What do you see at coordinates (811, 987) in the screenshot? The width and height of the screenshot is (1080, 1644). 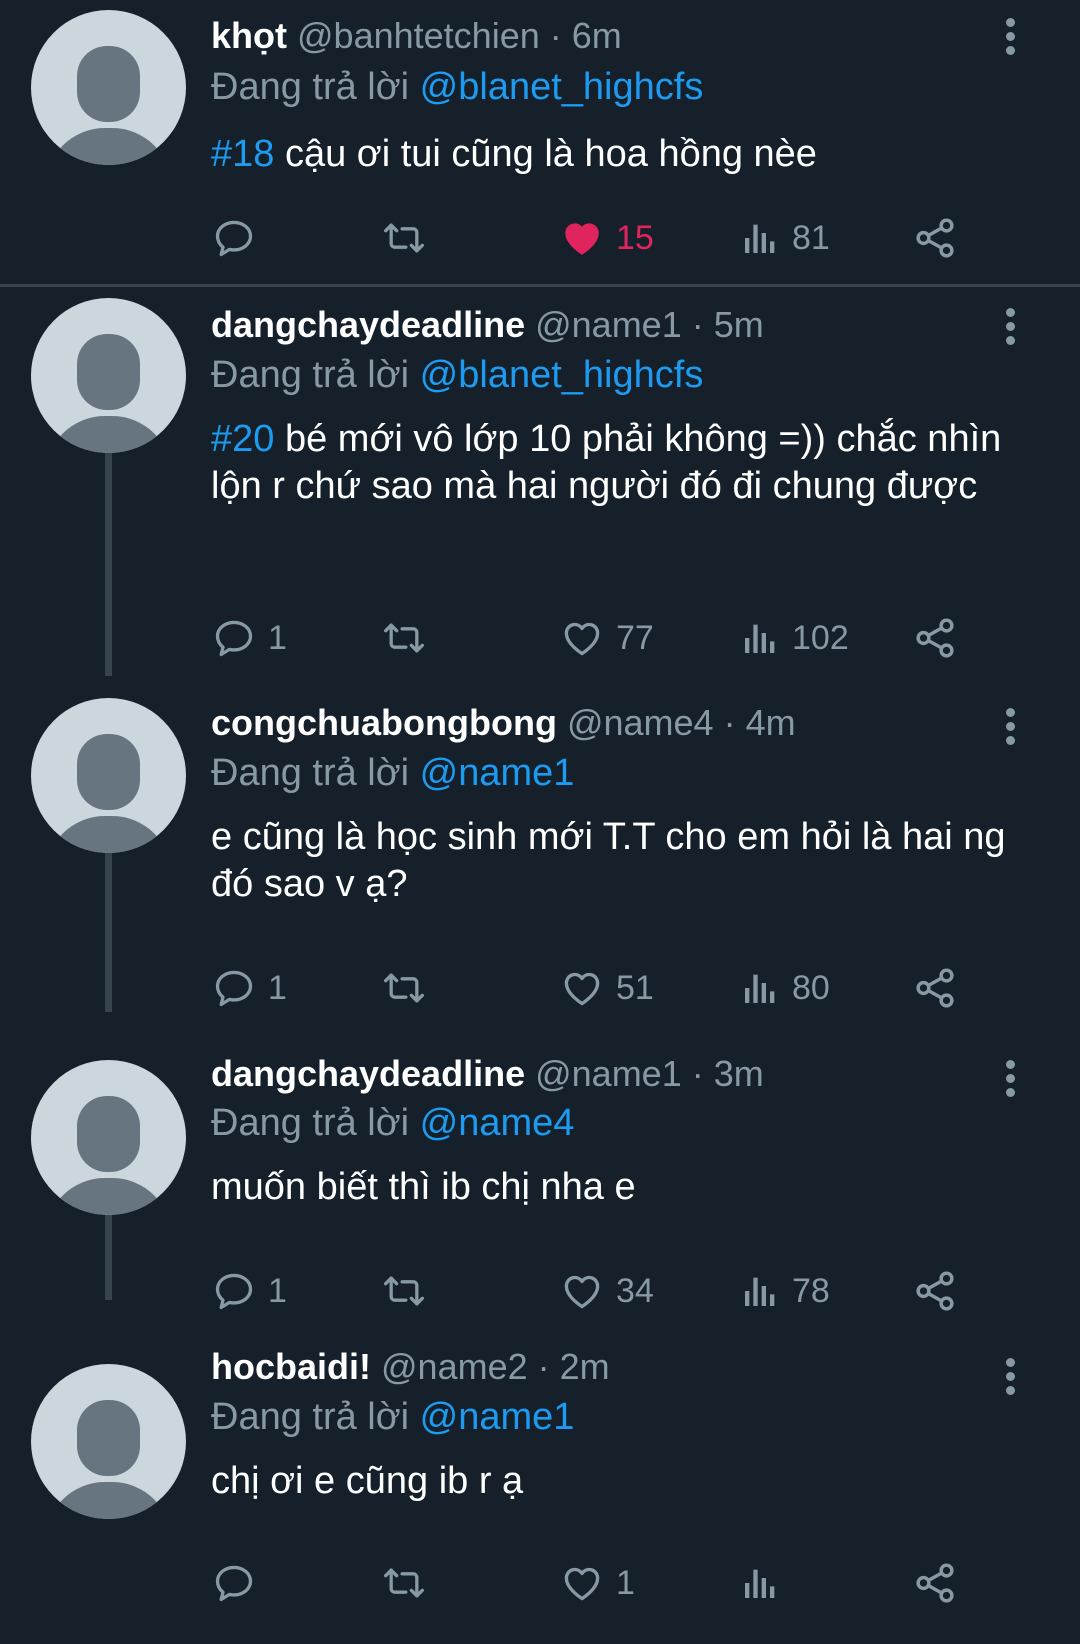 I see `views-count: 80` at bounding box center [811, 987].